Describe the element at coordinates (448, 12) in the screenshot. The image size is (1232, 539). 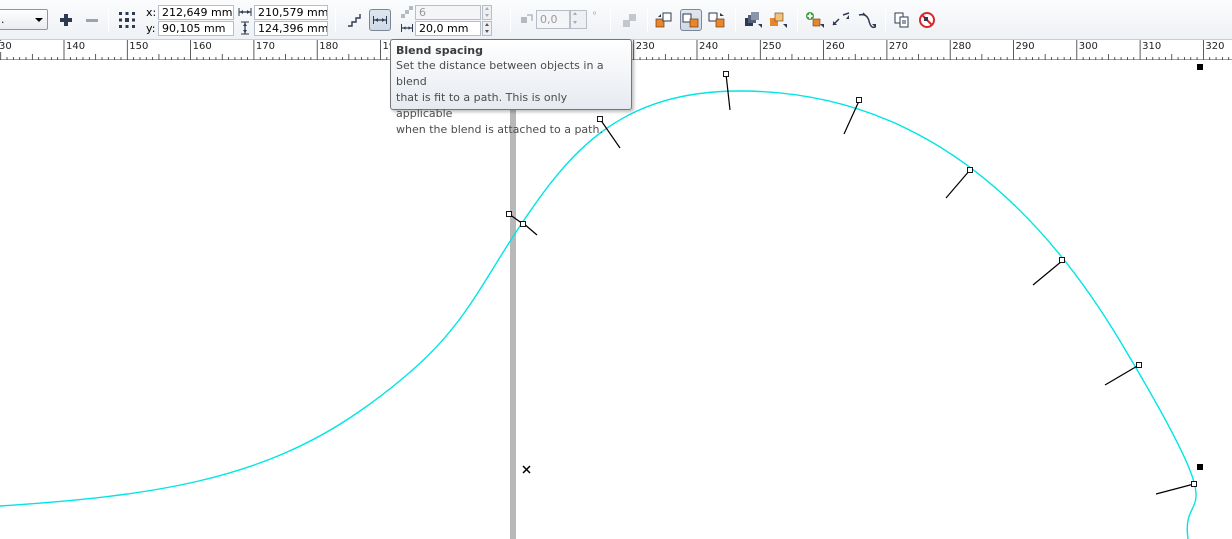
I see `blend-steps-field: 6` at that location.